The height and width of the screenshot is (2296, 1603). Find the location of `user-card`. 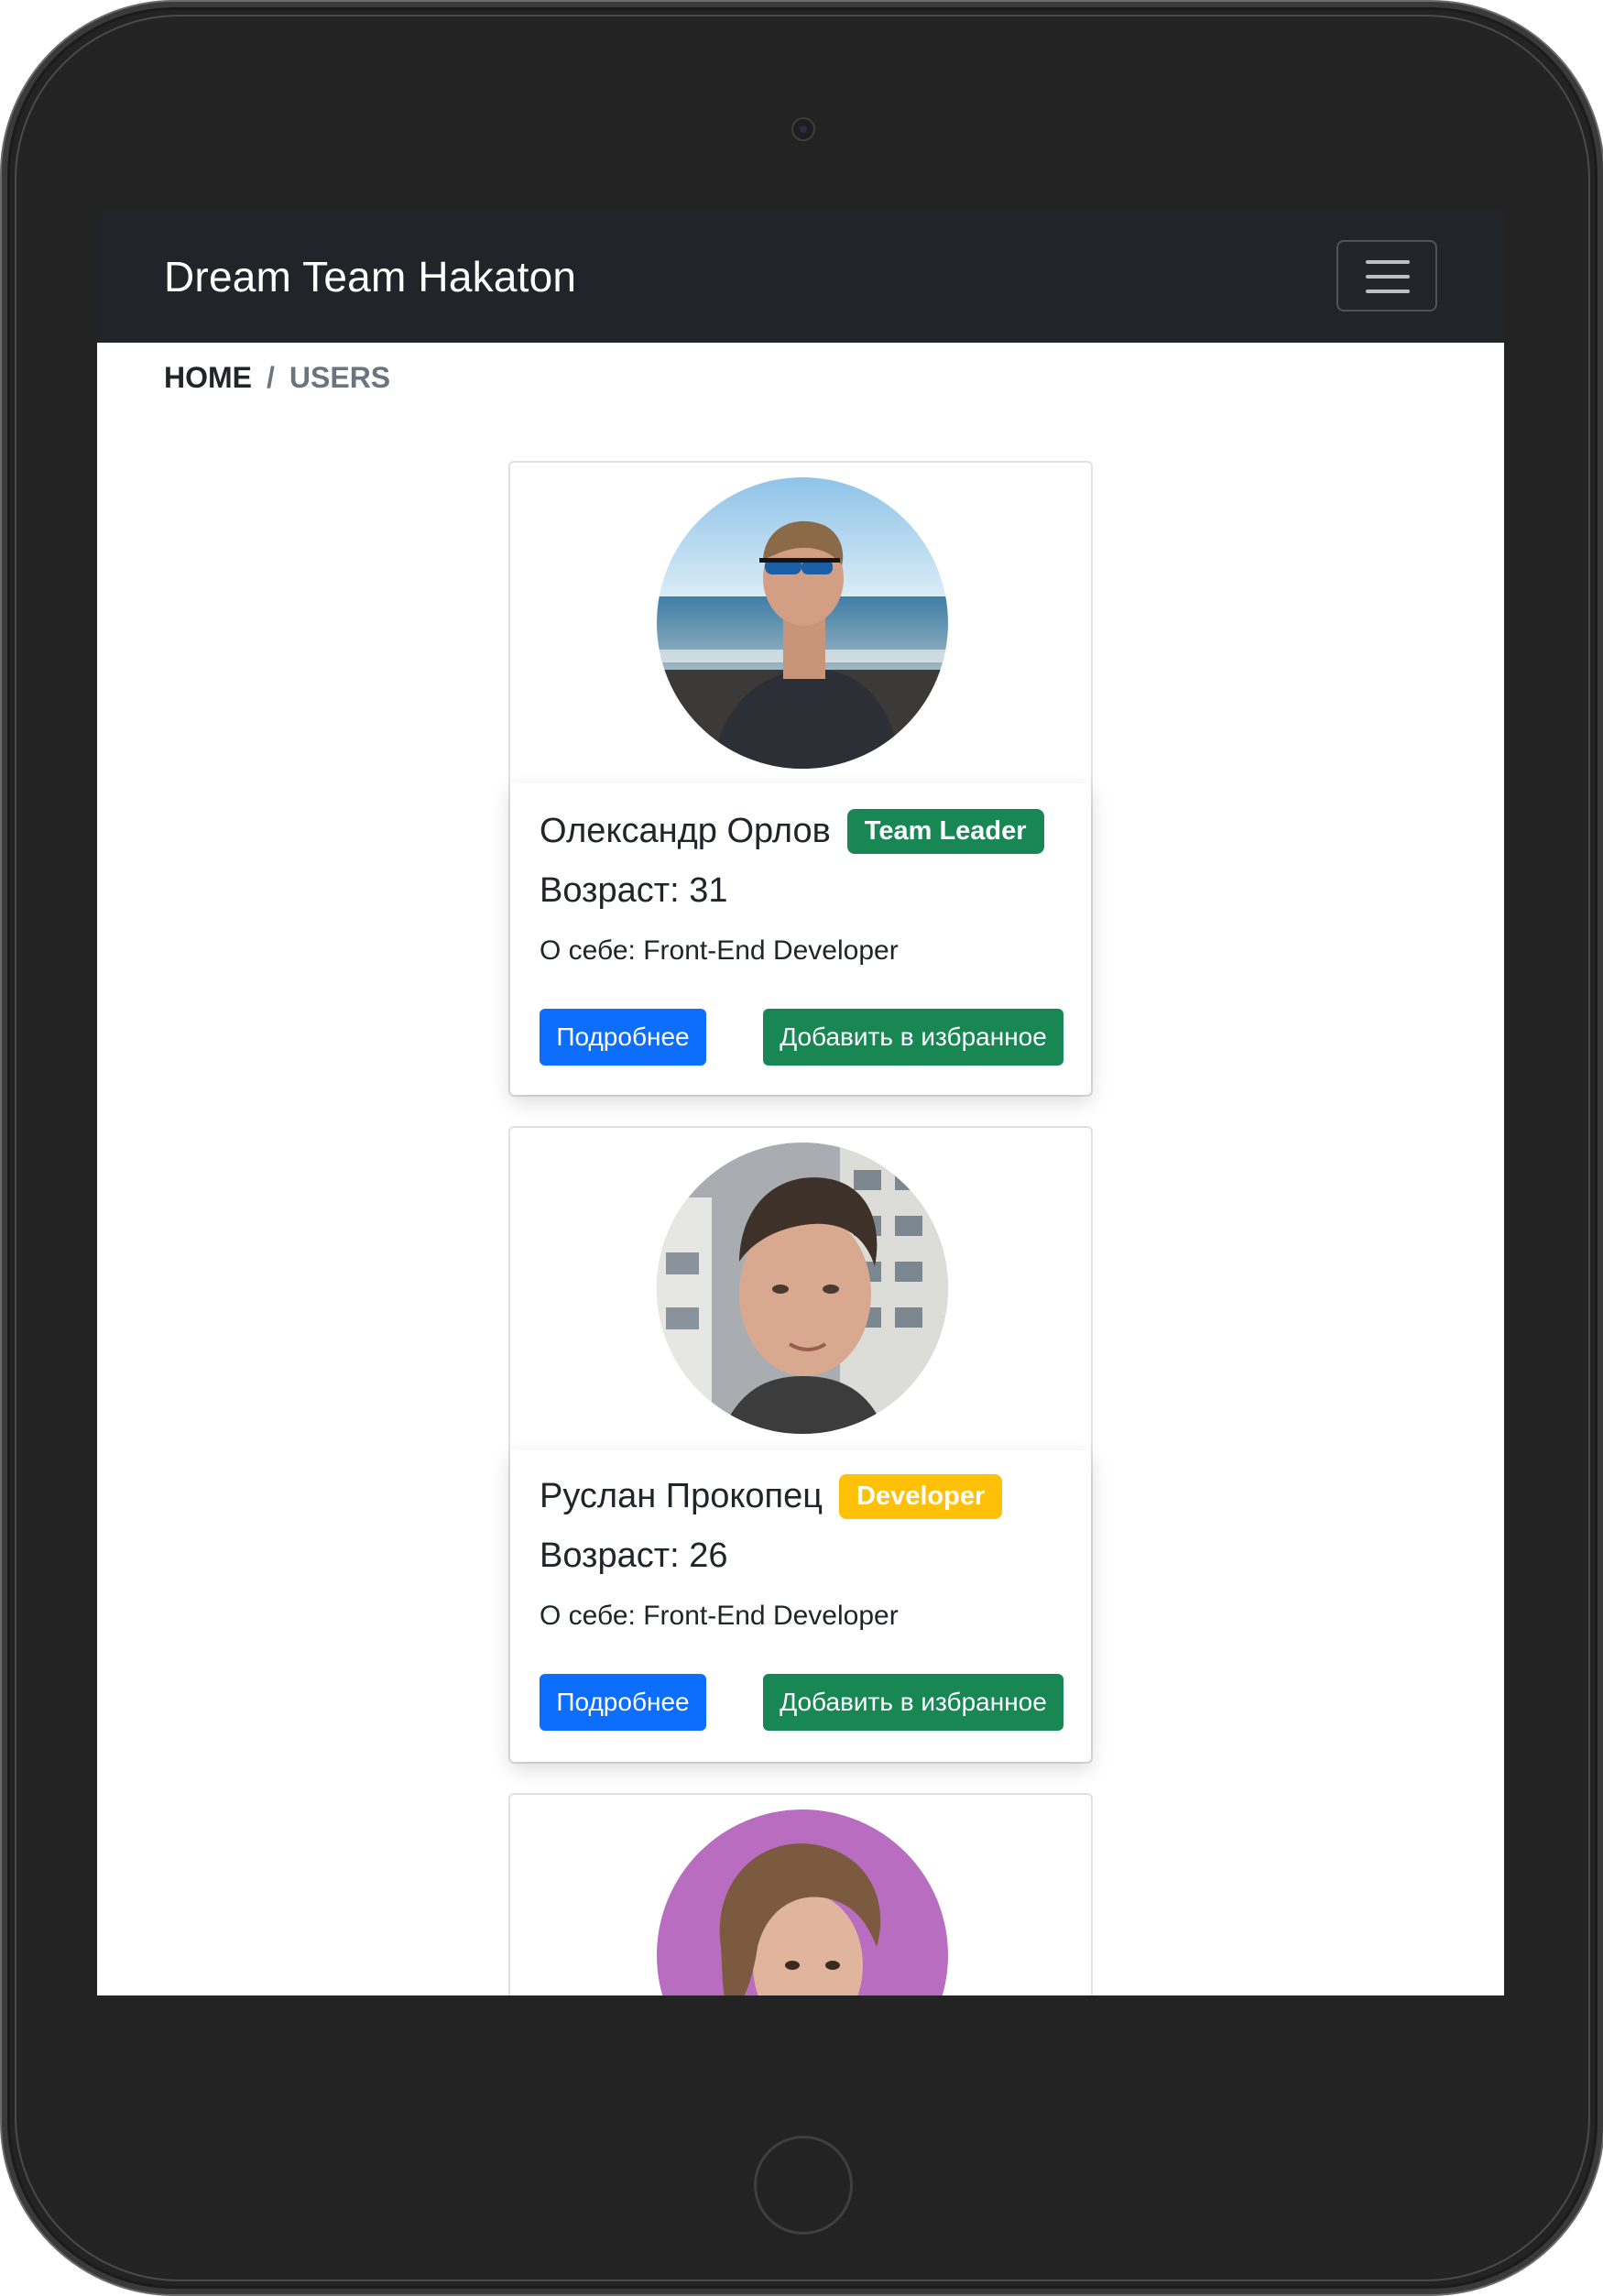

user-card is located at coordinates (801, 1894).